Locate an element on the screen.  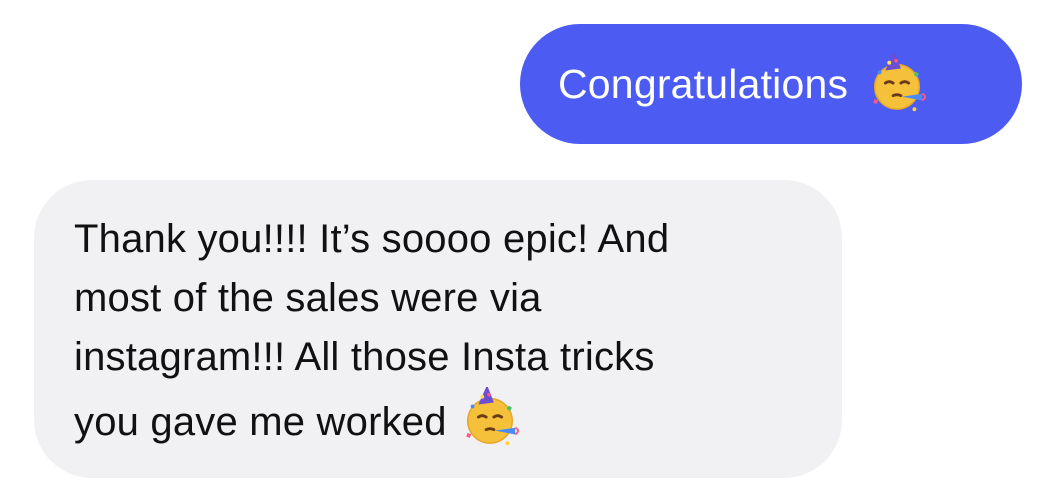
outgoing-message-text: Congratulations is located at coordinates (703, 83).